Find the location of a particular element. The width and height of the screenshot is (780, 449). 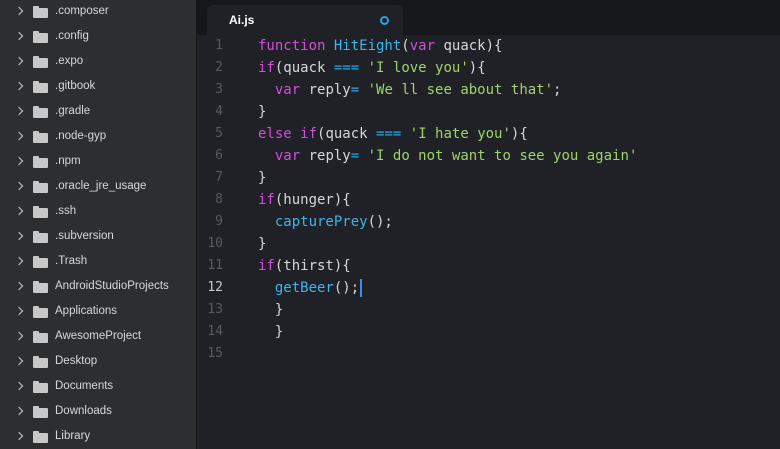

line-number: 11 is located at coordinates (215, 265).